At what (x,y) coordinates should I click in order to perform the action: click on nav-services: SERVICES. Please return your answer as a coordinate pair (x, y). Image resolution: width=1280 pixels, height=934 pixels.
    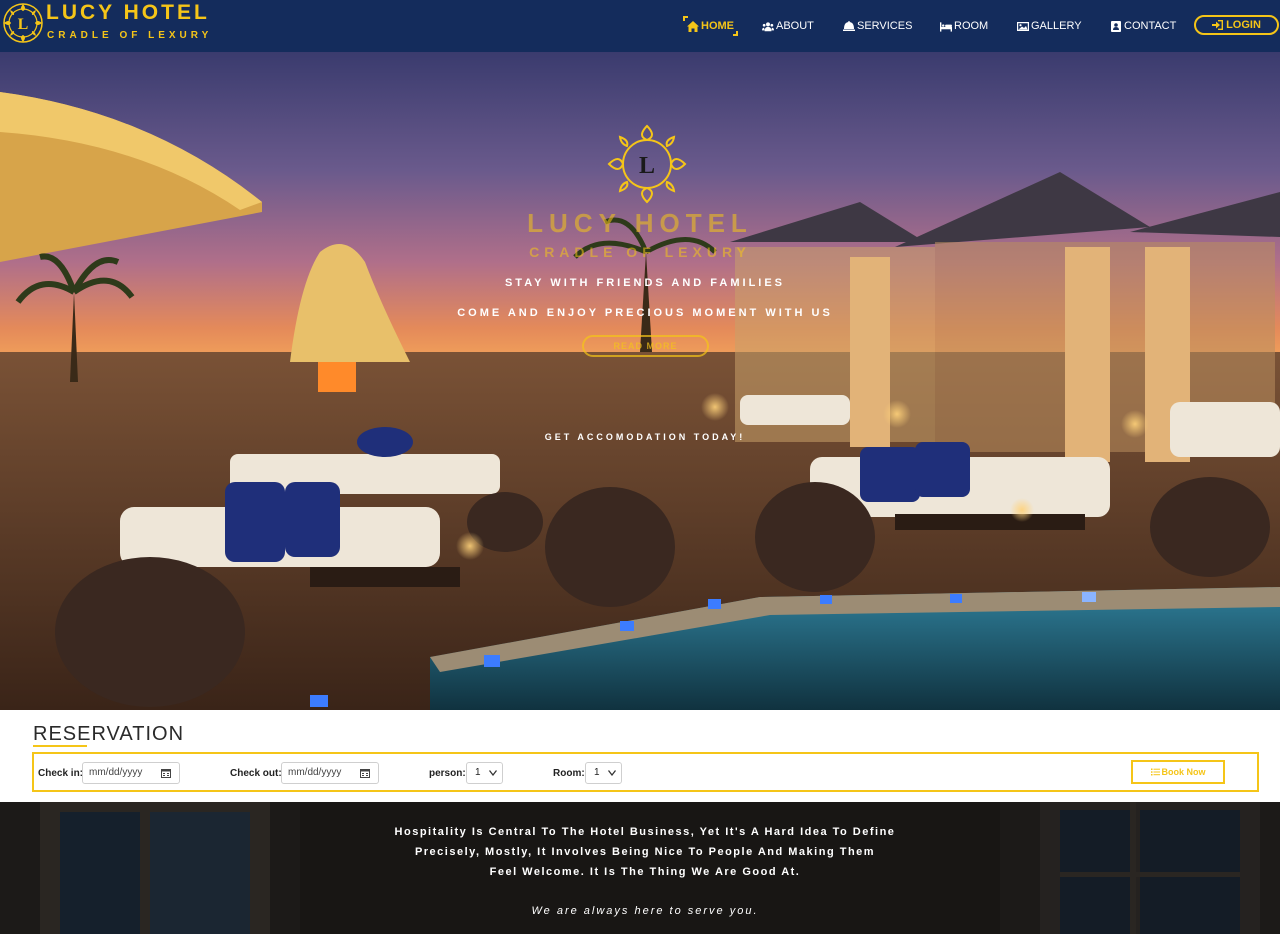
    Looking at the image, I should click on (877, 26).